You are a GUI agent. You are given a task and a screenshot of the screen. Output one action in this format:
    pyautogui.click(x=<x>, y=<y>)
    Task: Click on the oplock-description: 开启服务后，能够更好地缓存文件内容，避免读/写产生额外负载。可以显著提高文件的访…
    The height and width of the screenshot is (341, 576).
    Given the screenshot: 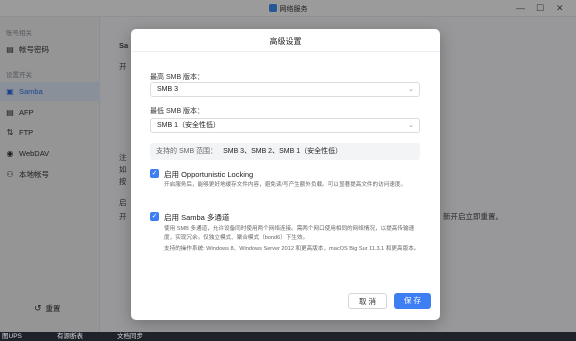 What is the action you would take?
    pyautogui.click(x=285, y=185)
    